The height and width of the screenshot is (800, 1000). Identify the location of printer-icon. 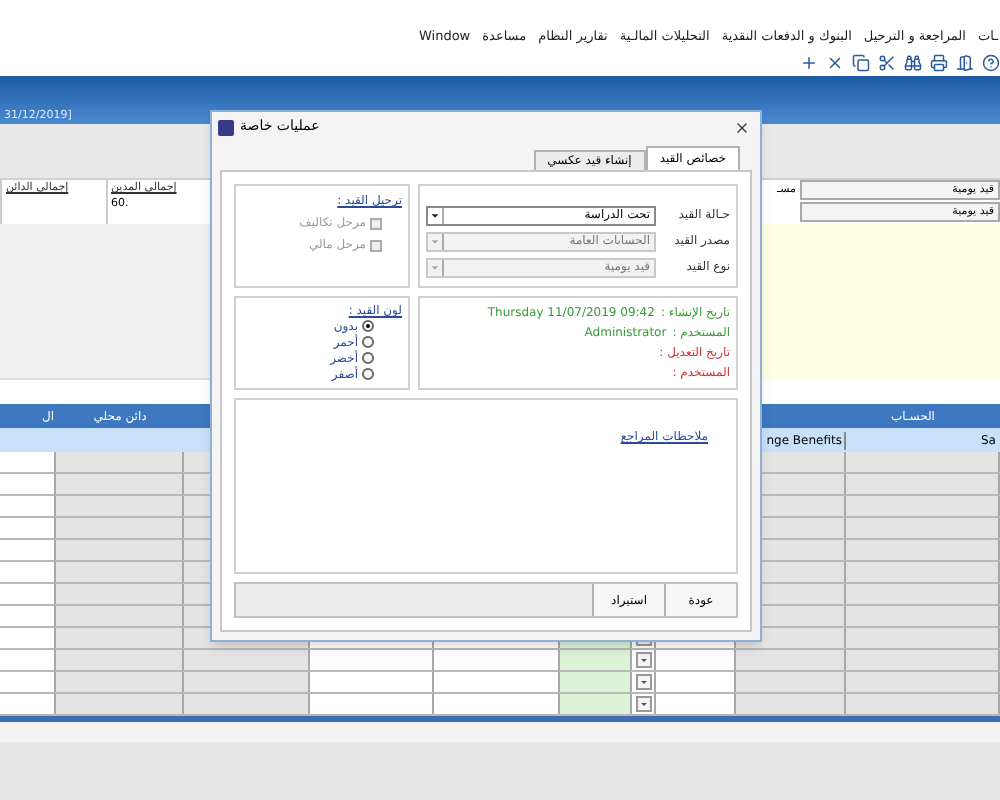
(939, 63).